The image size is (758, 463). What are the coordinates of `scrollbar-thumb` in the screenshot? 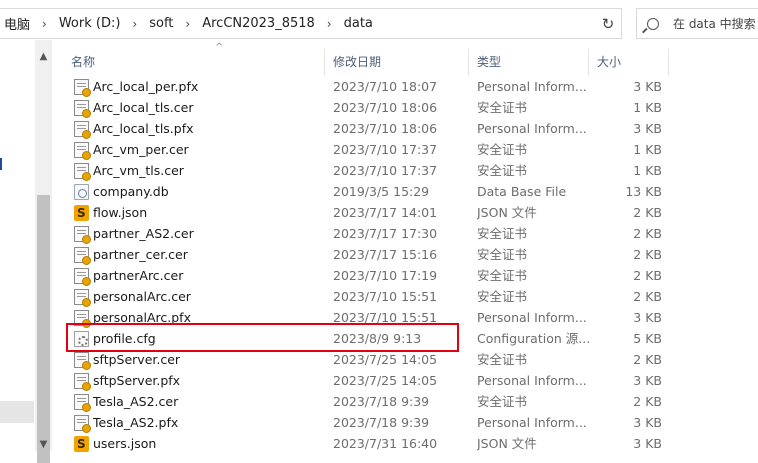 It's located at (43, 329).